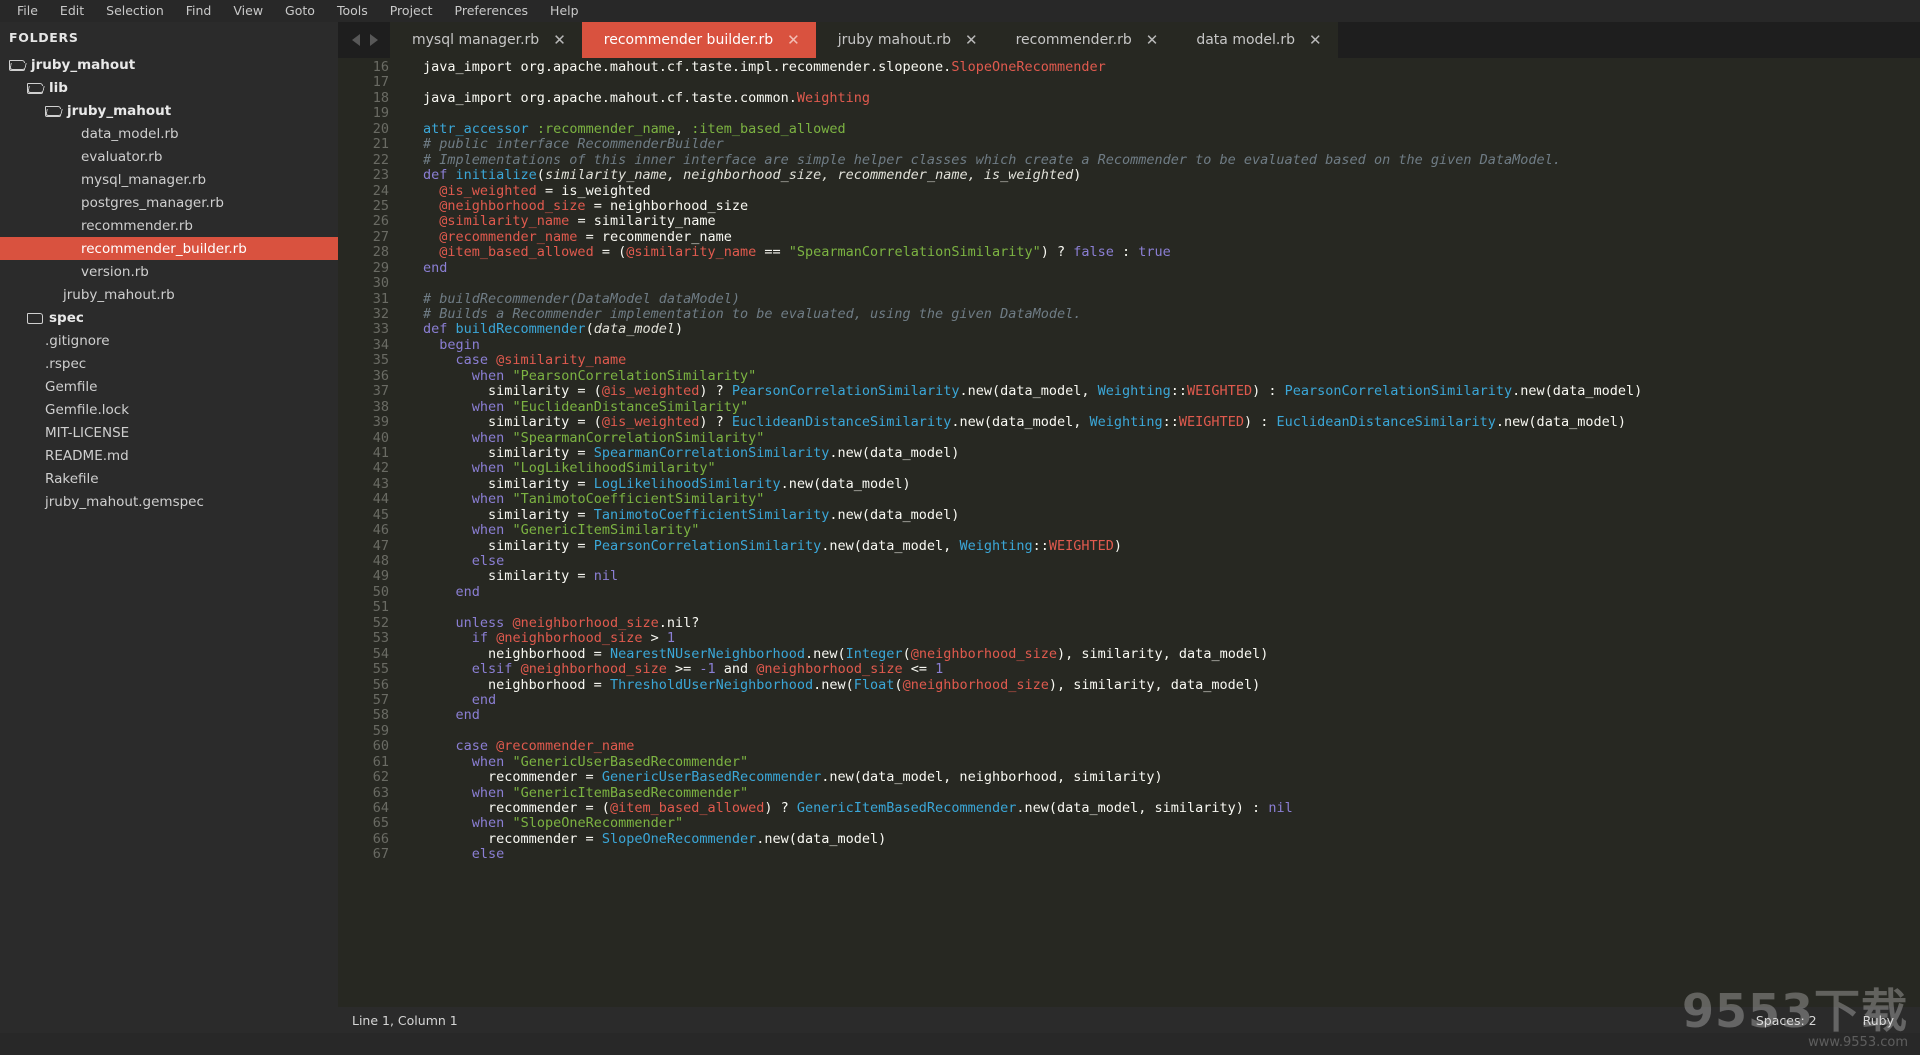 This screenshot has width=1920, height=1055. What do you see at coordinates (169, 156) in the screenshot?
I see `tree-file-evaluator-rb: evaluator.rb` at bounding box center [169, 156].